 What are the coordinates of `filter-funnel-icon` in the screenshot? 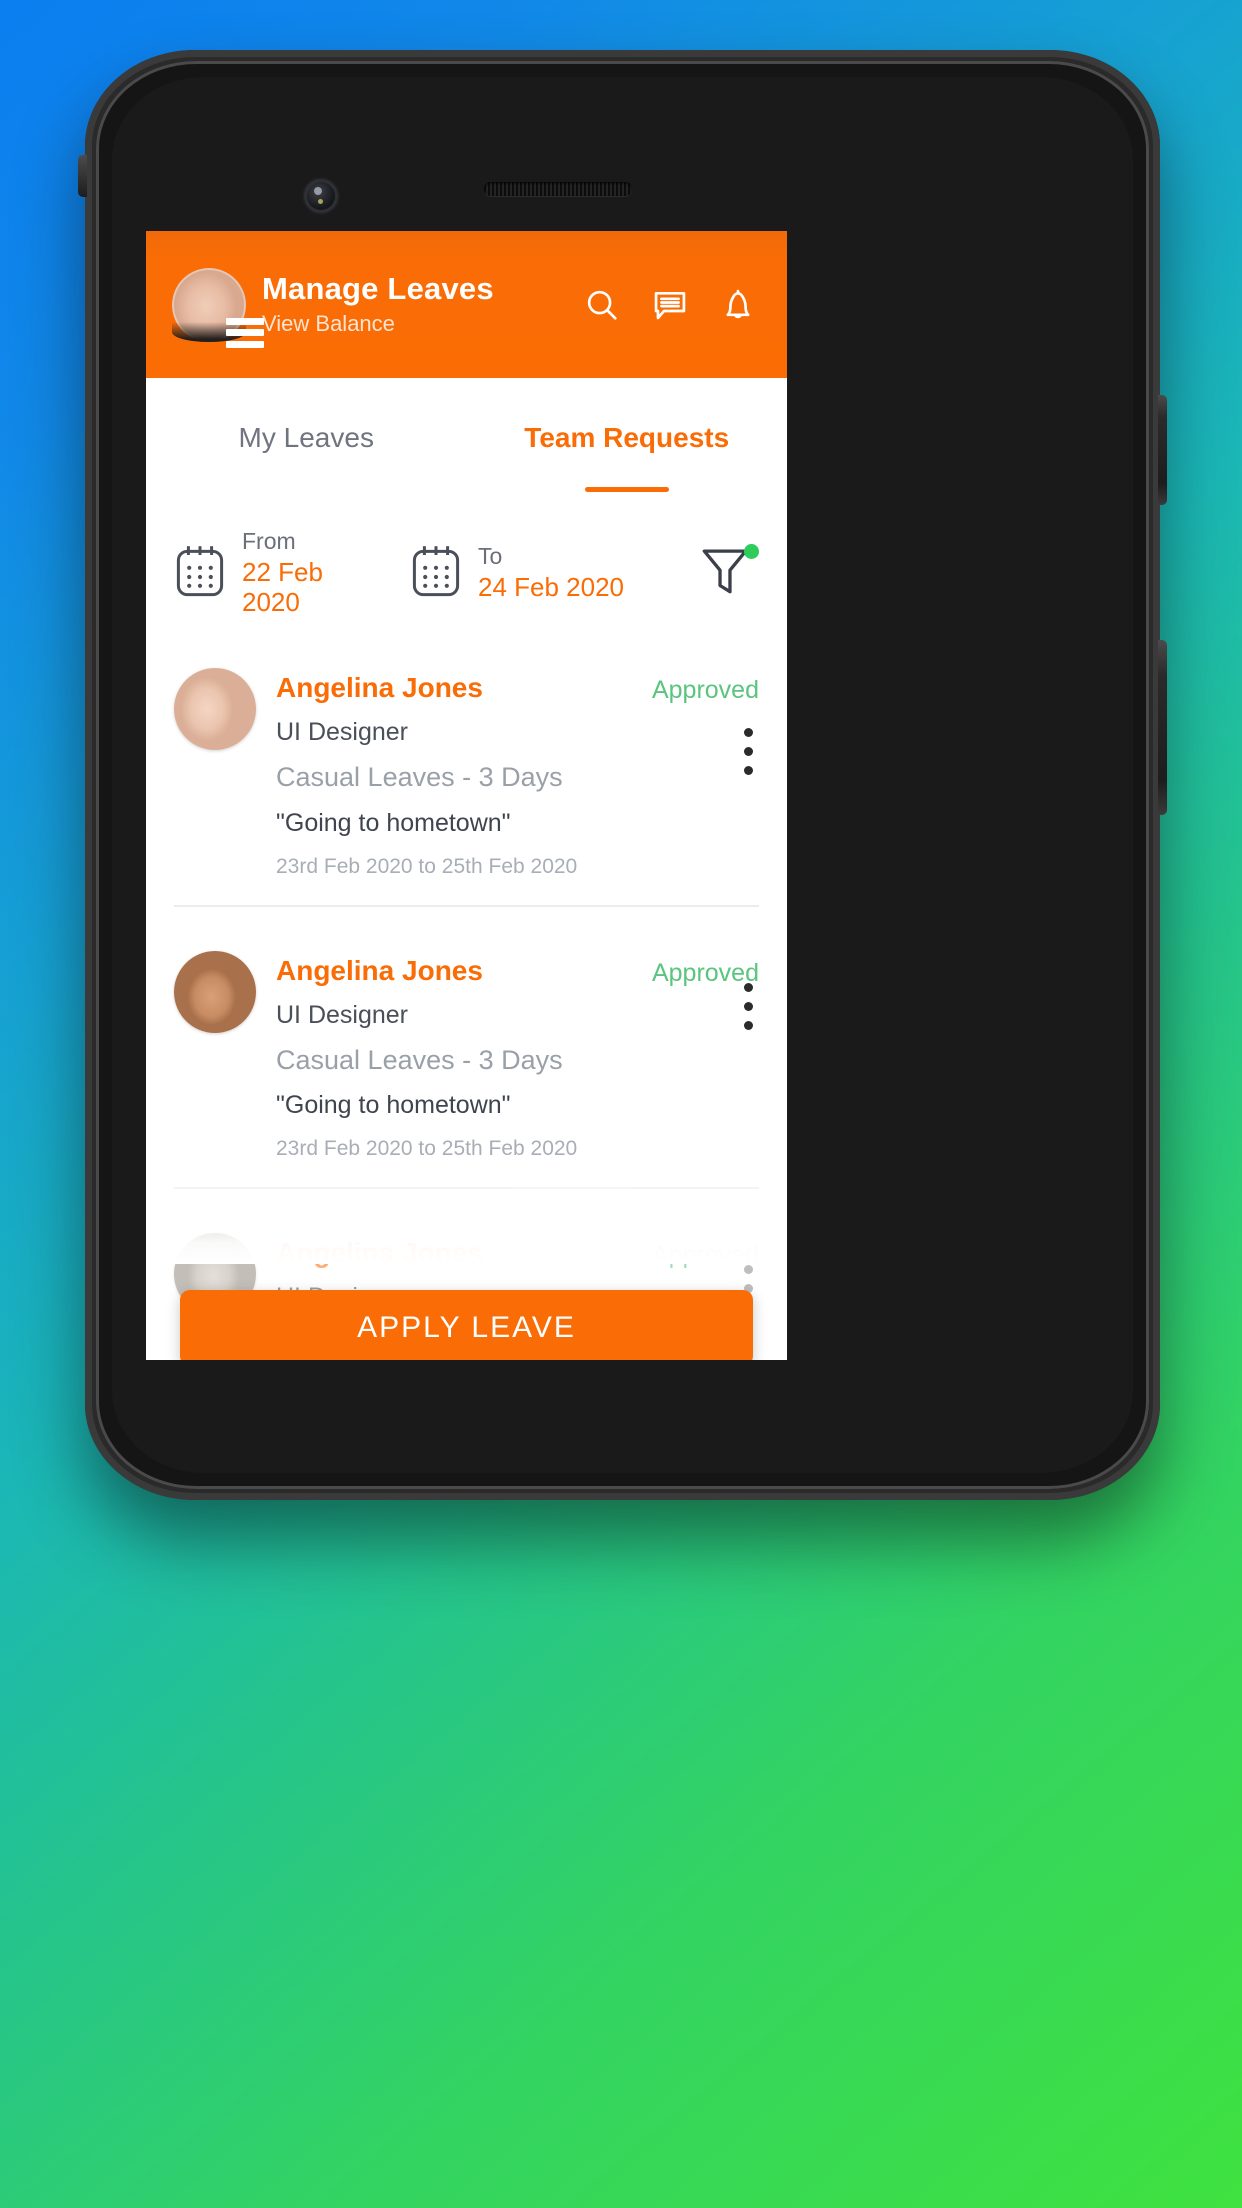 It's located at (728, 573).